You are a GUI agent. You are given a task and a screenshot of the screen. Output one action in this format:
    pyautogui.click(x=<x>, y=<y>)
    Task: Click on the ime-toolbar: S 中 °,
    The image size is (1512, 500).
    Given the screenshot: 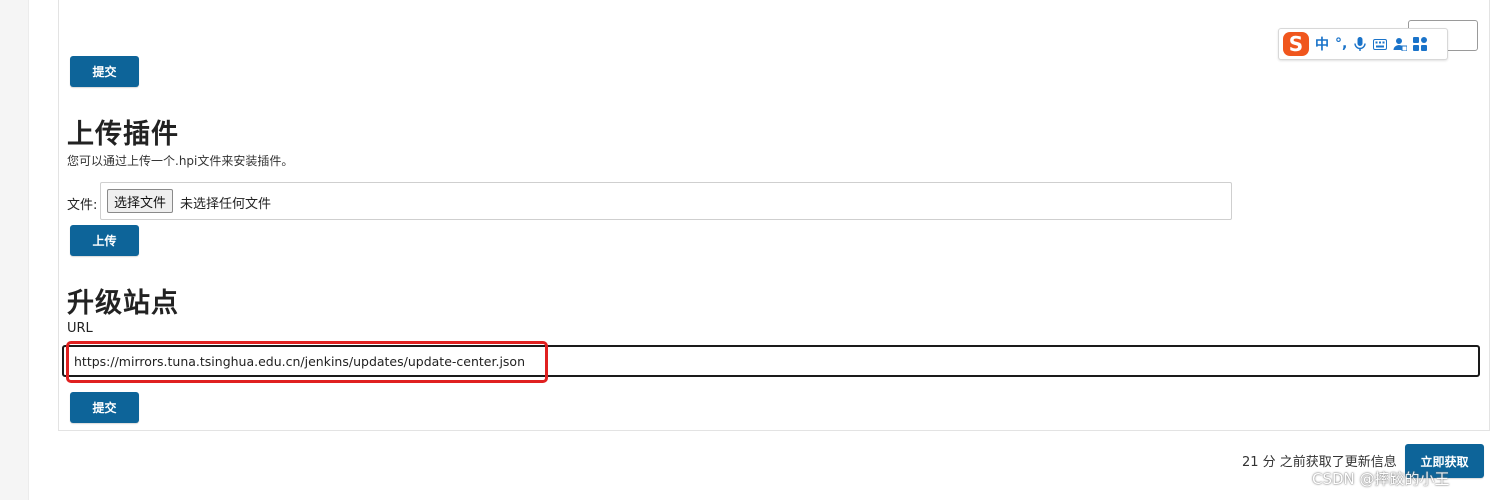 What is the action you would take?
    pyautogui.click(x=1363, y=44)
    